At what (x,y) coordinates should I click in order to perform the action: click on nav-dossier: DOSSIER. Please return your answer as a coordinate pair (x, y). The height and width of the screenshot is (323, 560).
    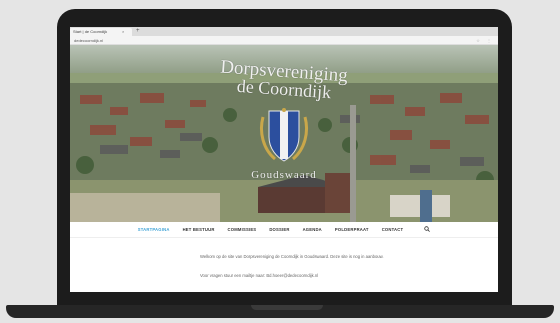
    Looking at the image, I should click on (279, 229).